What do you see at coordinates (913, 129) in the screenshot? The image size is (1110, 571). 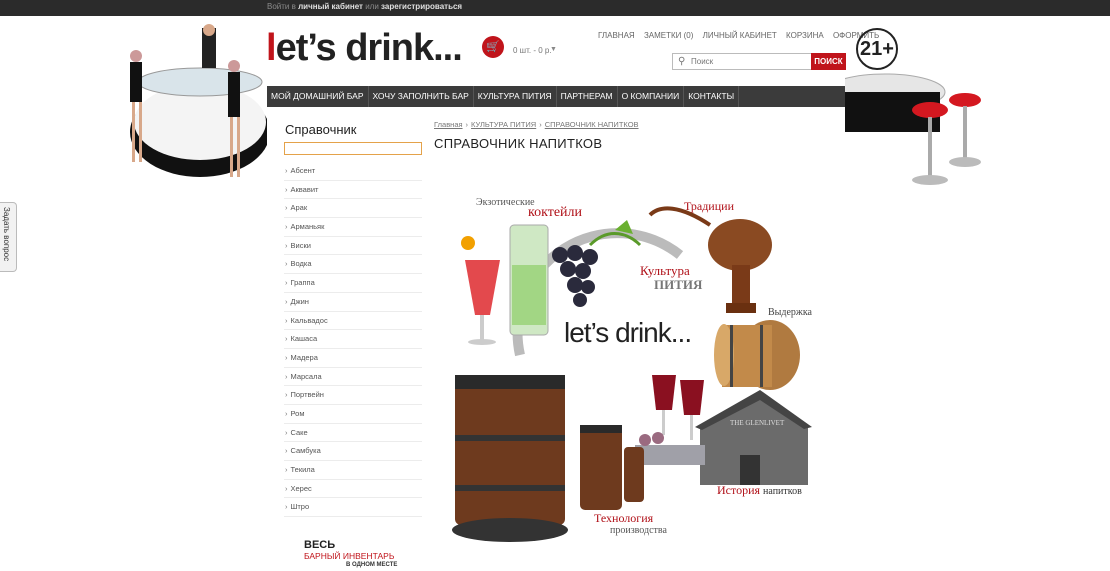 I see `bar-stools-illustration` at bounding box center [913, 129].